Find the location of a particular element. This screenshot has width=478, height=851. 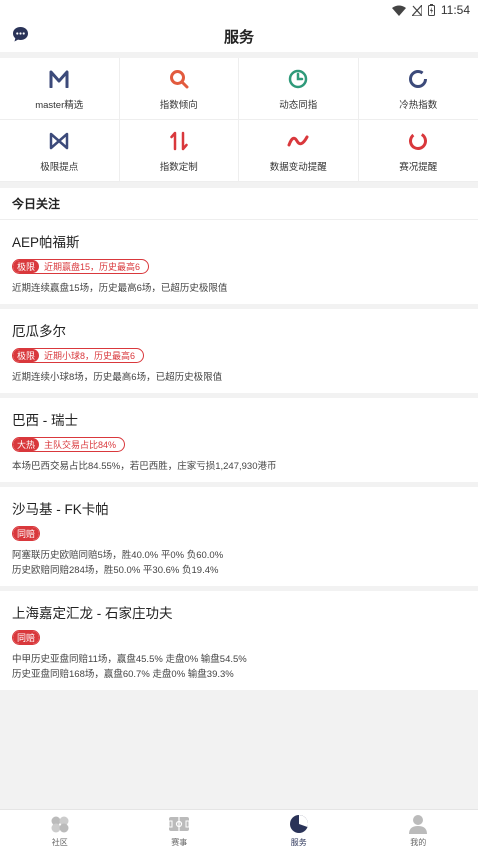

nav-label: 社区 is located at coordinates (59, 842).